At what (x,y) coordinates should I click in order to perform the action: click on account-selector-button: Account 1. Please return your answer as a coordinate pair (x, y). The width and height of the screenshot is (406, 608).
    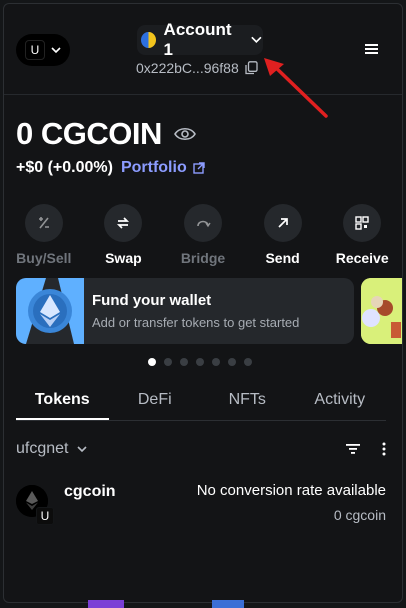
    Looking at the image, I should click on (200, 39).